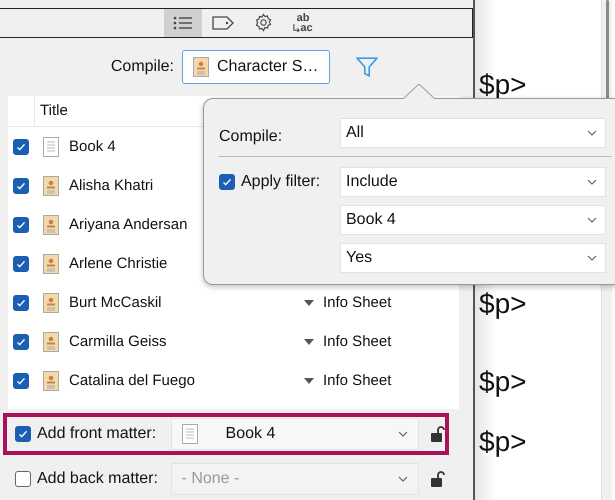 The image size is (615, 500). I want to click on title-cell: Ariyana Andersan, so click(128, 224).